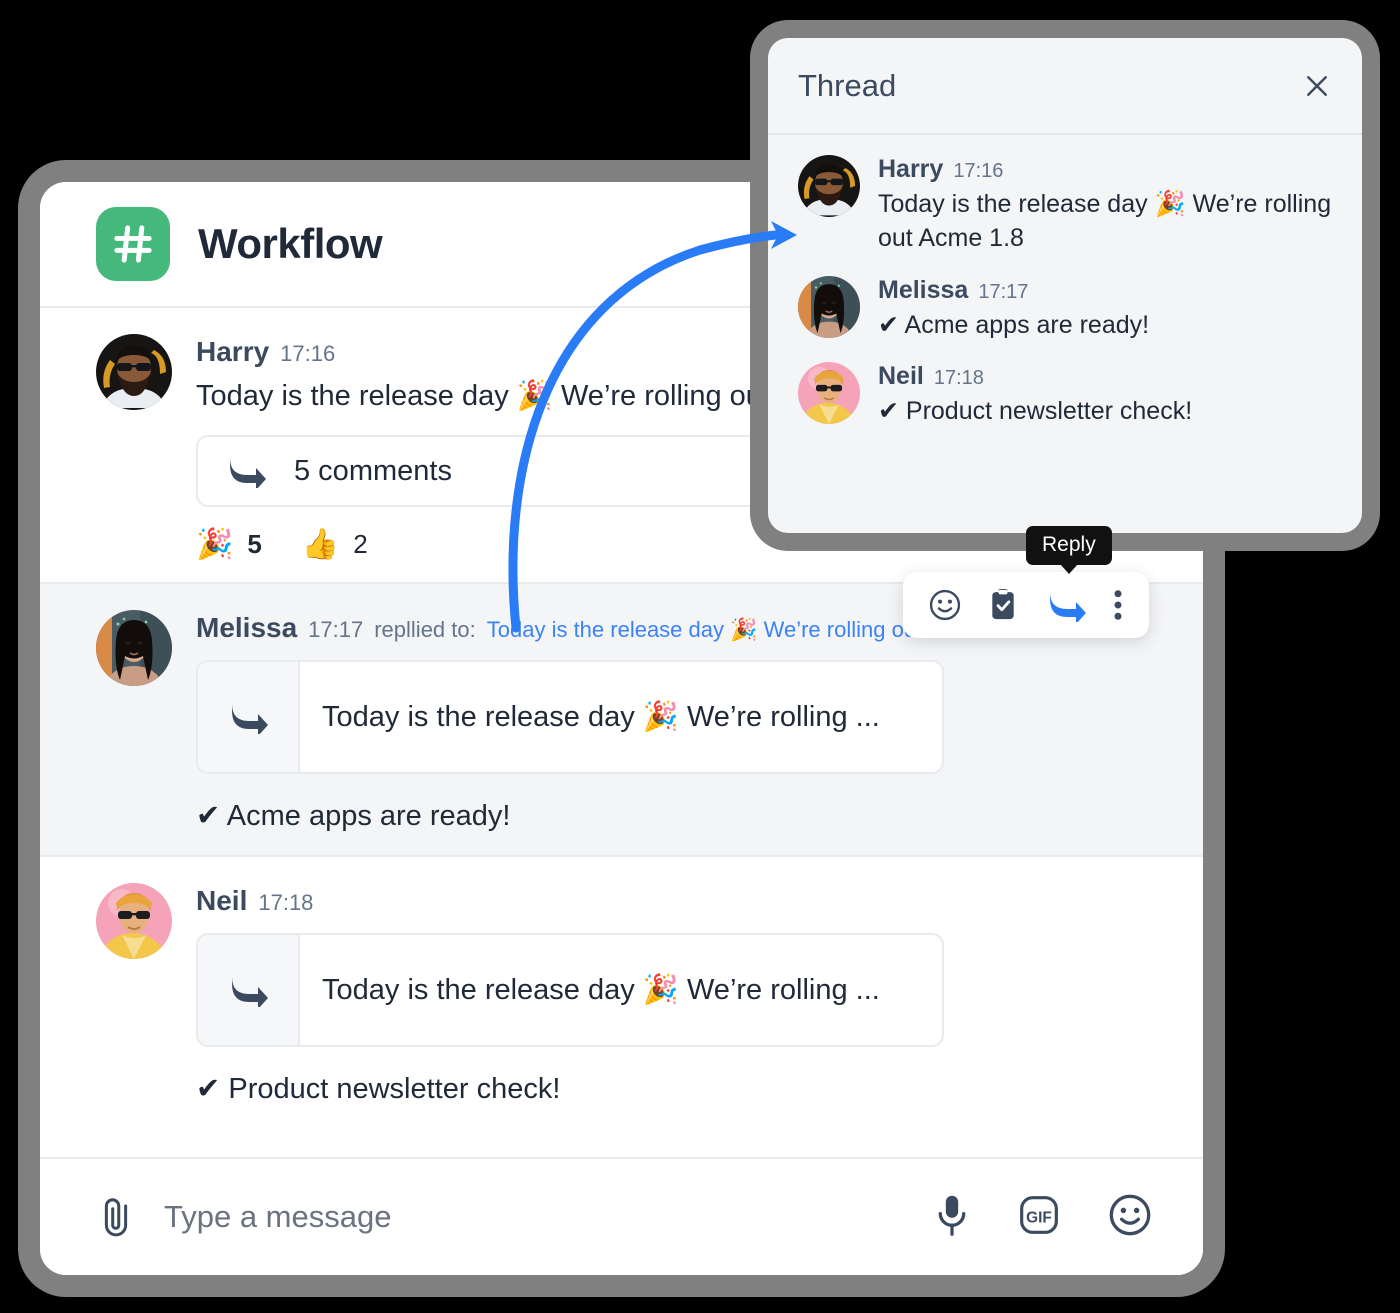  What do you see at coordinates (353, 816) in the screenshot?
I see `message-text: ✔ Acme apps are ready!` at bounding box center [353, 816].